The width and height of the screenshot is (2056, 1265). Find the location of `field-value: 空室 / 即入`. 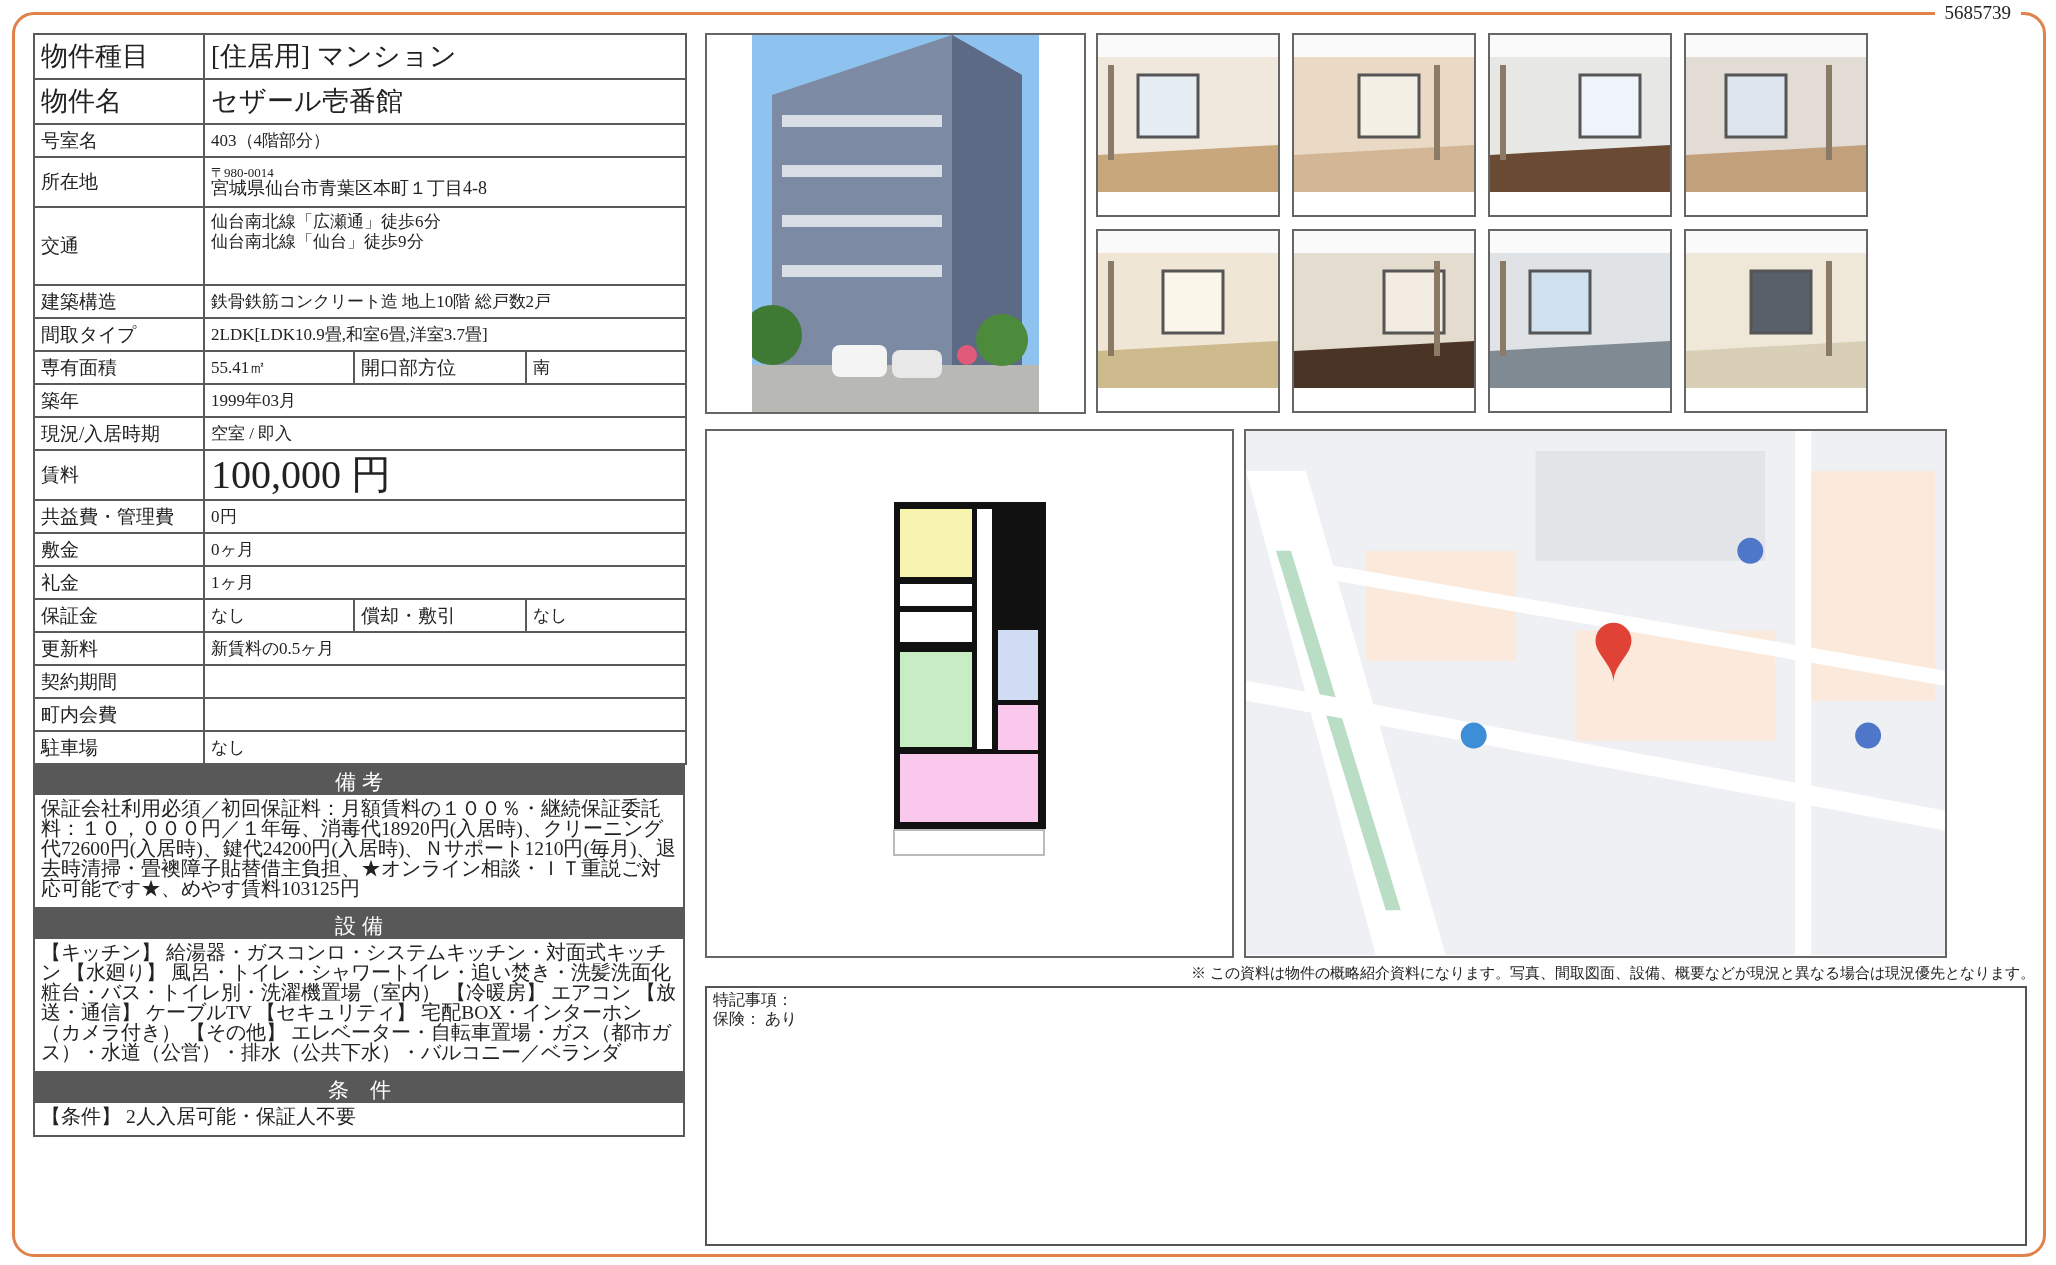

field-value: 空室 / 即入 is located at coordinates (445, 433).